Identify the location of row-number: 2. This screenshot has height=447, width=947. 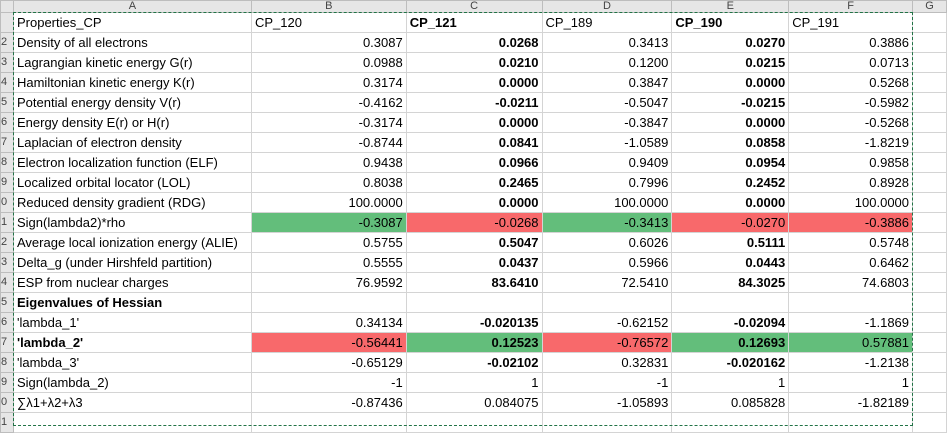
(7, 242).